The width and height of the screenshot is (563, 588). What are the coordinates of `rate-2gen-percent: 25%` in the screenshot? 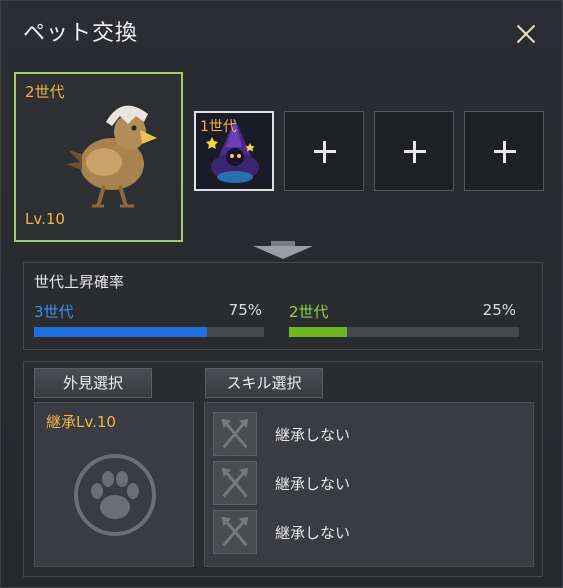 It's located at (499, 310).